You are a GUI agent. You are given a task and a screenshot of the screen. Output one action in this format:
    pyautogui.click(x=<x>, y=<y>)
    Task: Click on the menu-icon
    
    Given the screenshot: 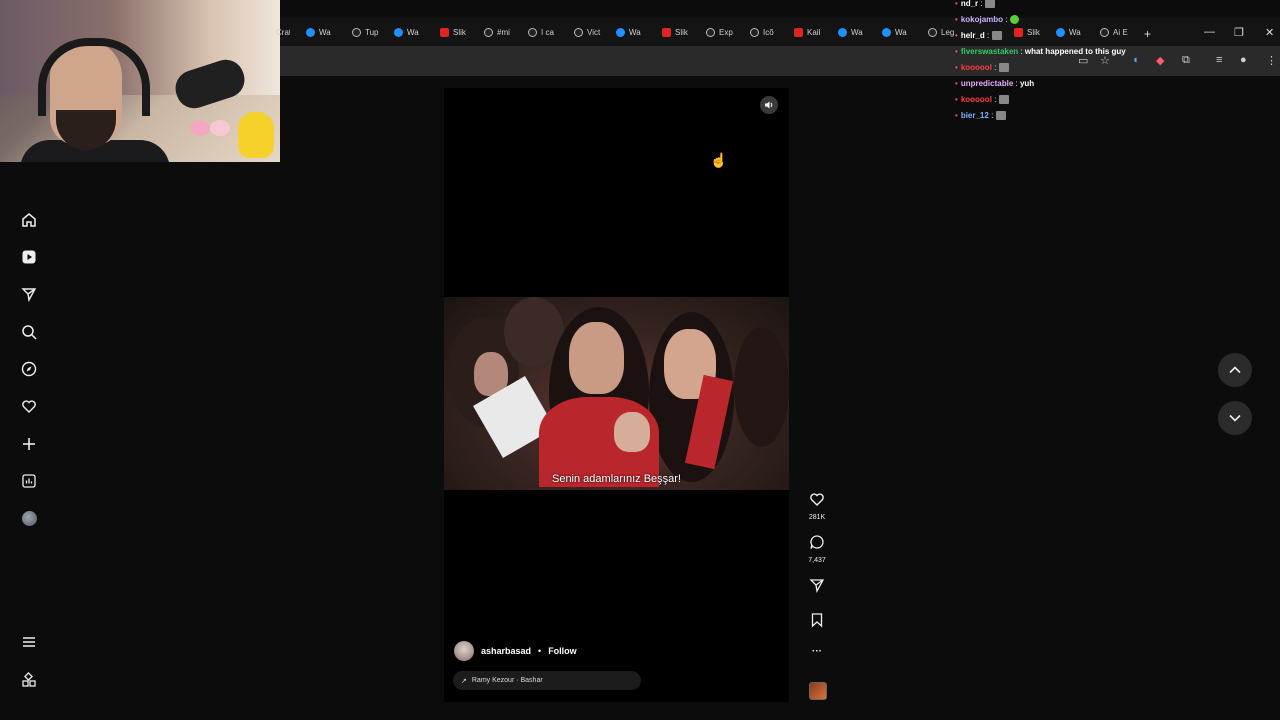 What is the action you would take?
    pyautogui.click(x=29, y=642)
    